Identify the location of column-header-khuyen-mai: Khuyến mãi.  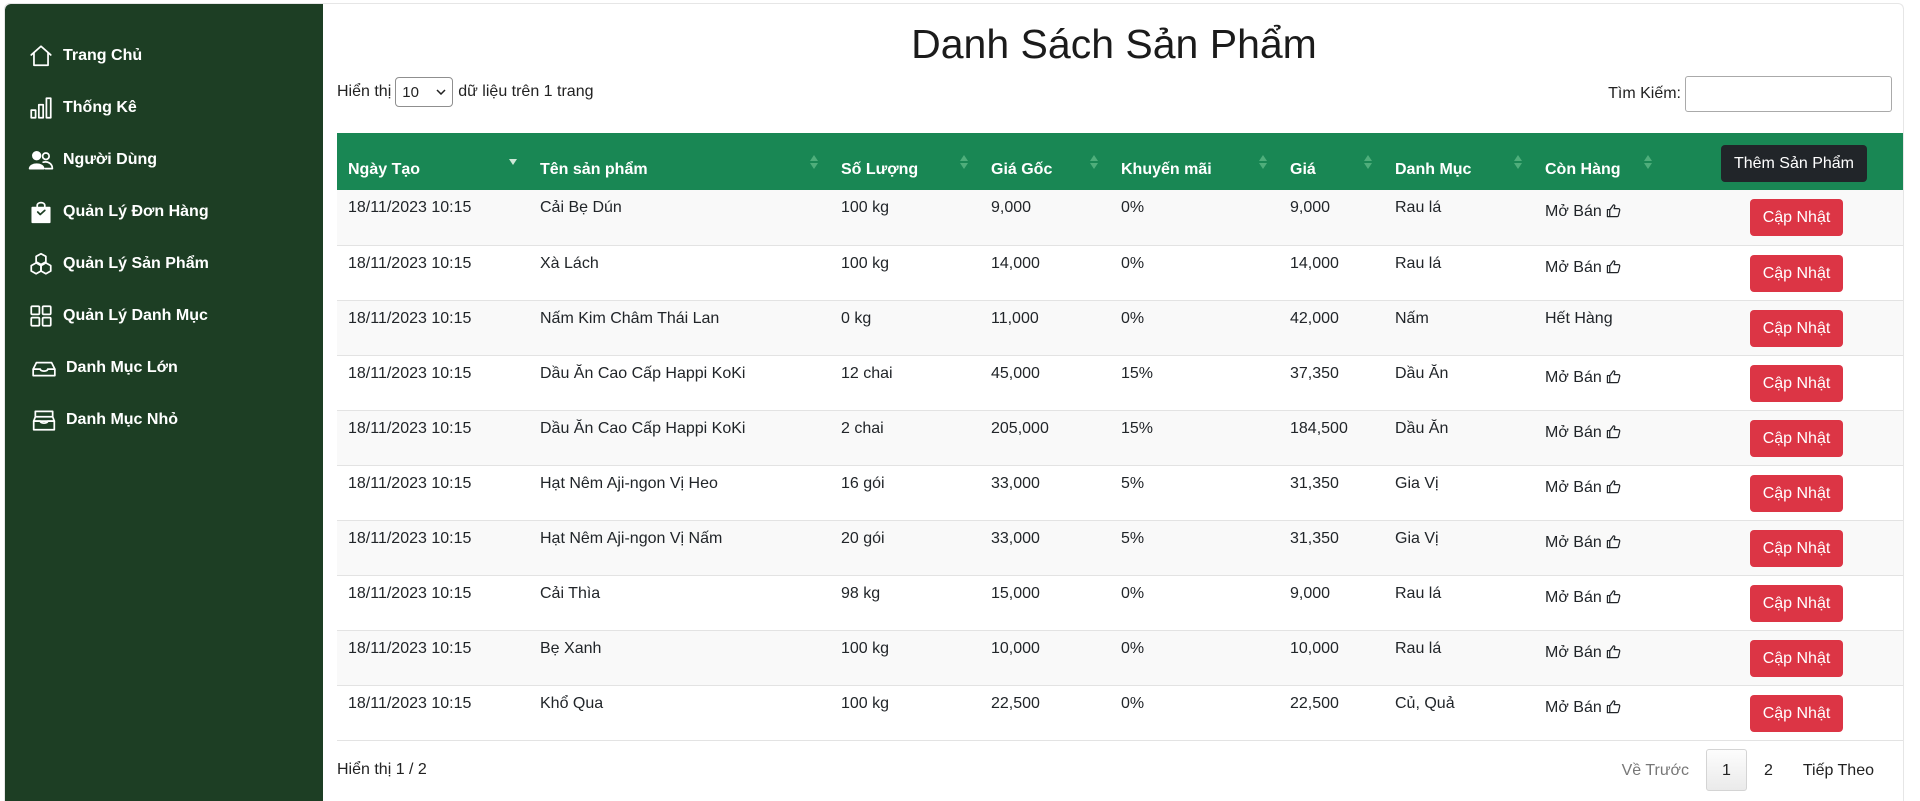
(1194, 161).